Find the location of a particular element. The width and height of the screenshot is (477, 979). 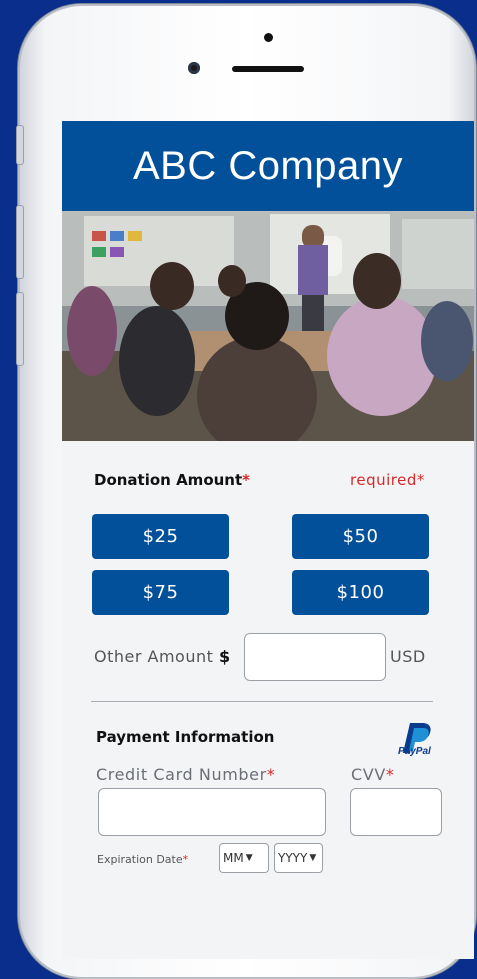

expiration-label: Expiration Date* is located at coordinates (142, 859).